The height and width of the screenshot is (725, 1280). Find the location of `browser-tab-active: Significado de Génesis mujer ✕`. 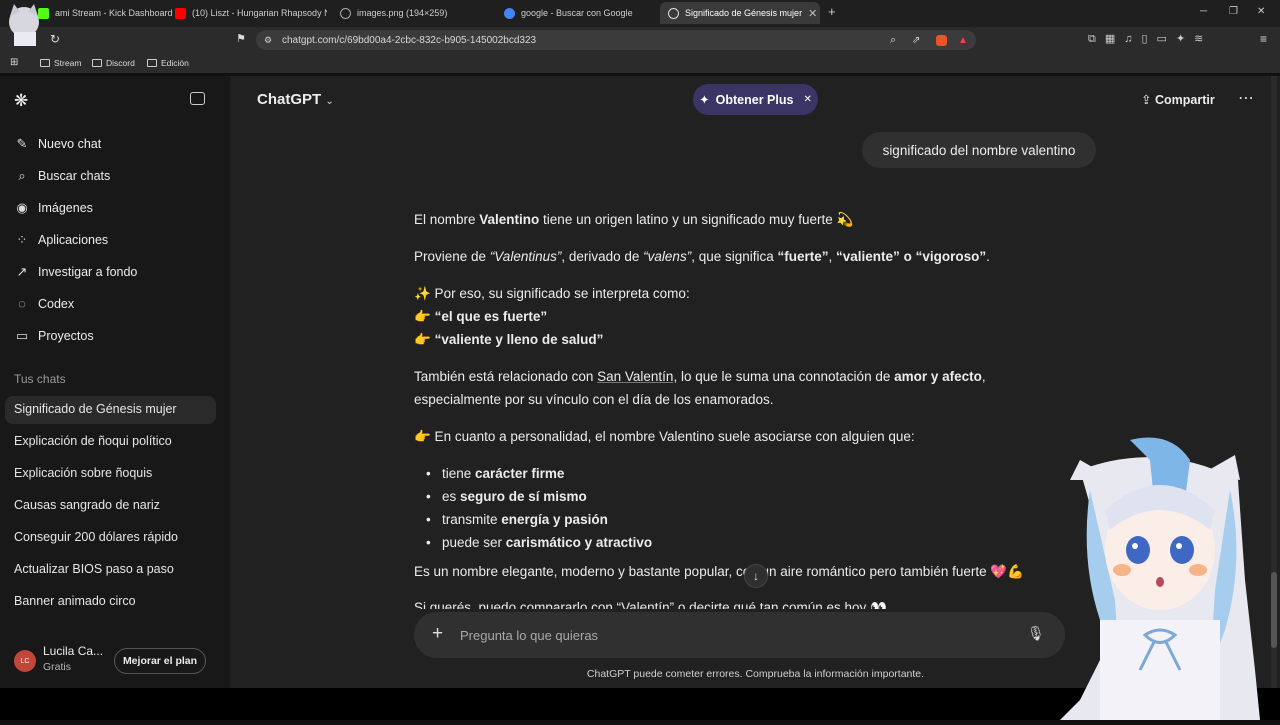

browser-tab-active: Significado de Génesis mujer ✕ is located at coordinates (740, 13).